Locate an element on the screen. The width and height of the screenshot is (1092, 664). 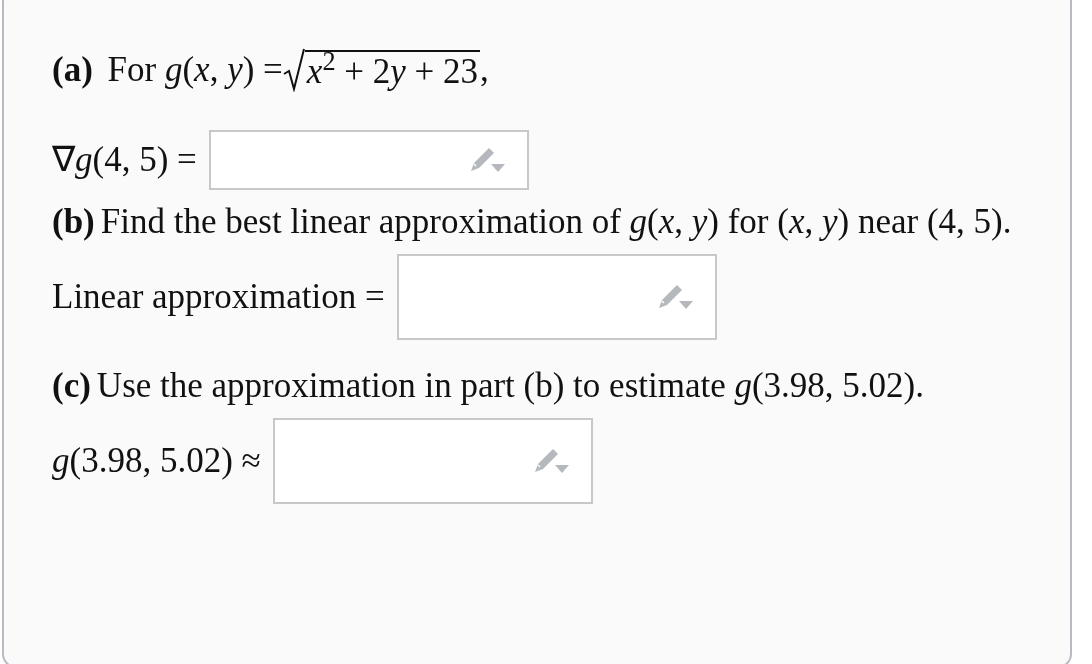
answer-label: g(3.98, 5.02) ≈ is located at coordinates (156, 460).